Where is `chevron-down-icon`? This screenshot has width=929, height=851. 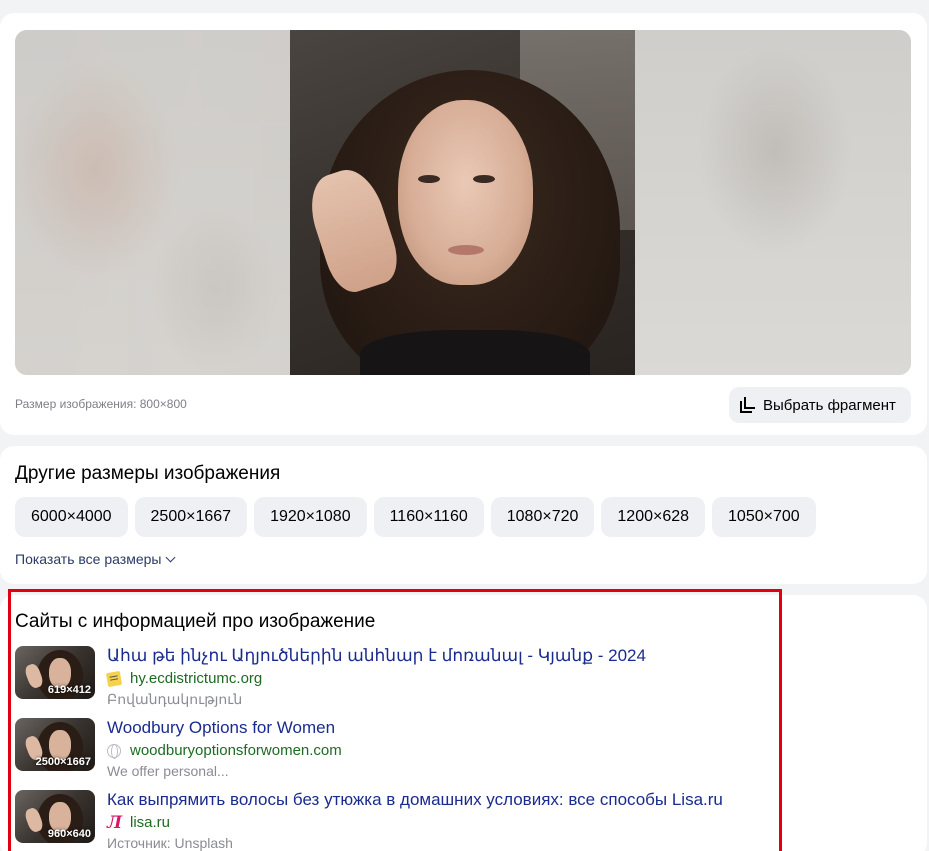
chevron-down-icon is located at coordinates (171, 557).